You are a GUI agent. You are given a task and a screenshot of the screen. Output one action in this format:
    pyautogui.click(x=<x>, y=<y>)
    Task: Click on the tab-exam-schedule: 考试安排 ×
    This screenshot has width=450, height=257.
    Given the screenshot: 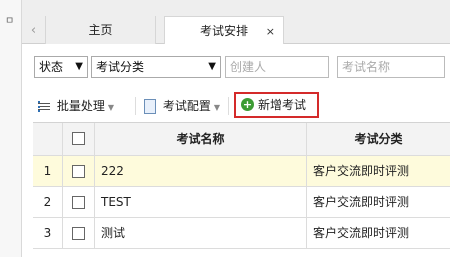 What is the action you would take?
    pyautogui.click(x=224, y=31)
    